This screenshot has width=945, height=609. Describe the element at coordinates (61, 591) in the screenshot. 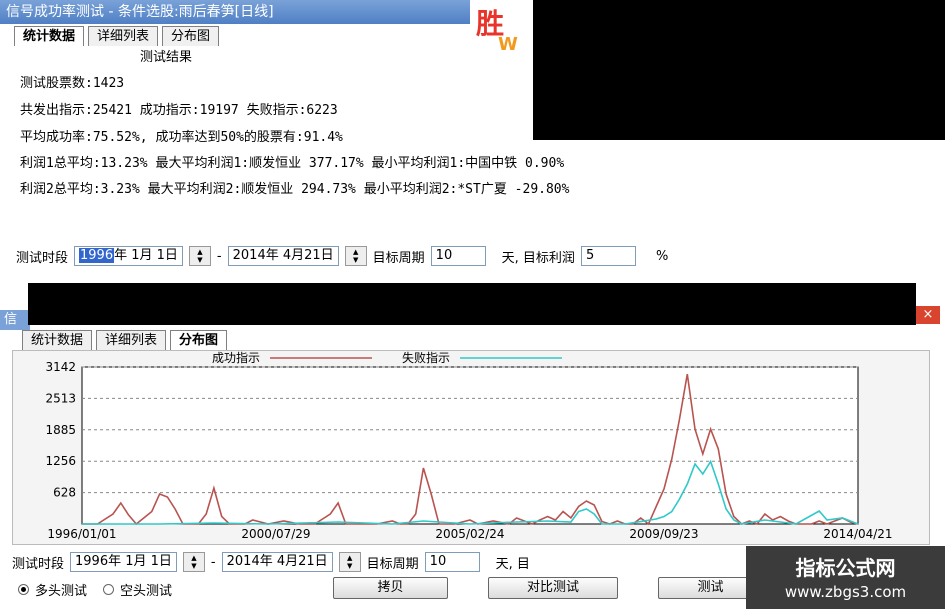

I see `radio-long-label: 多头测试` at that location.